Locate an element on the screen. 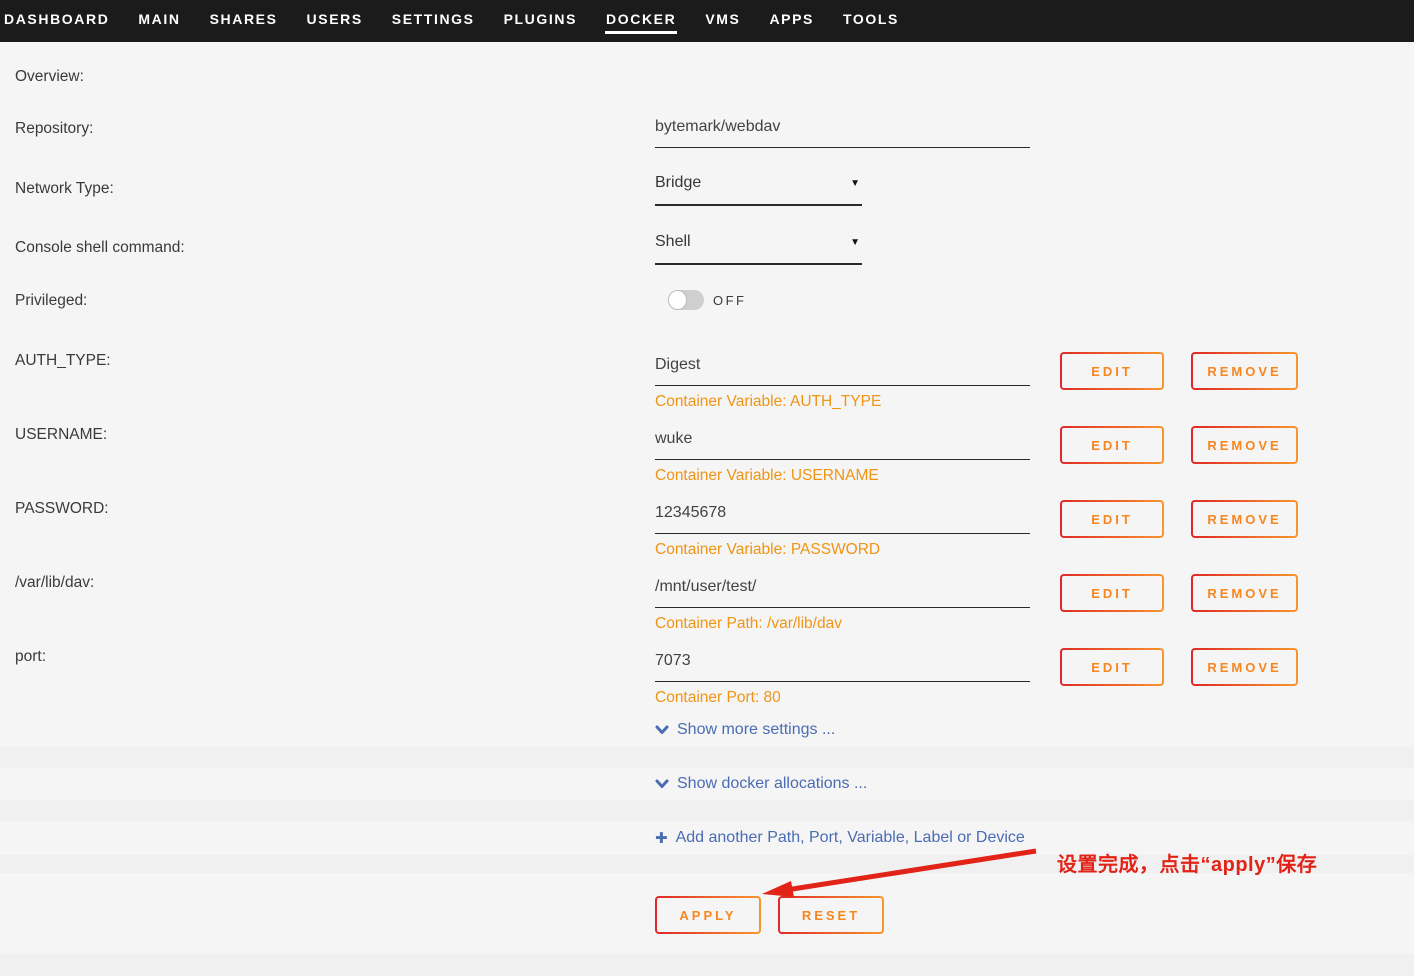  port-input is located at coordinates (842, 666).